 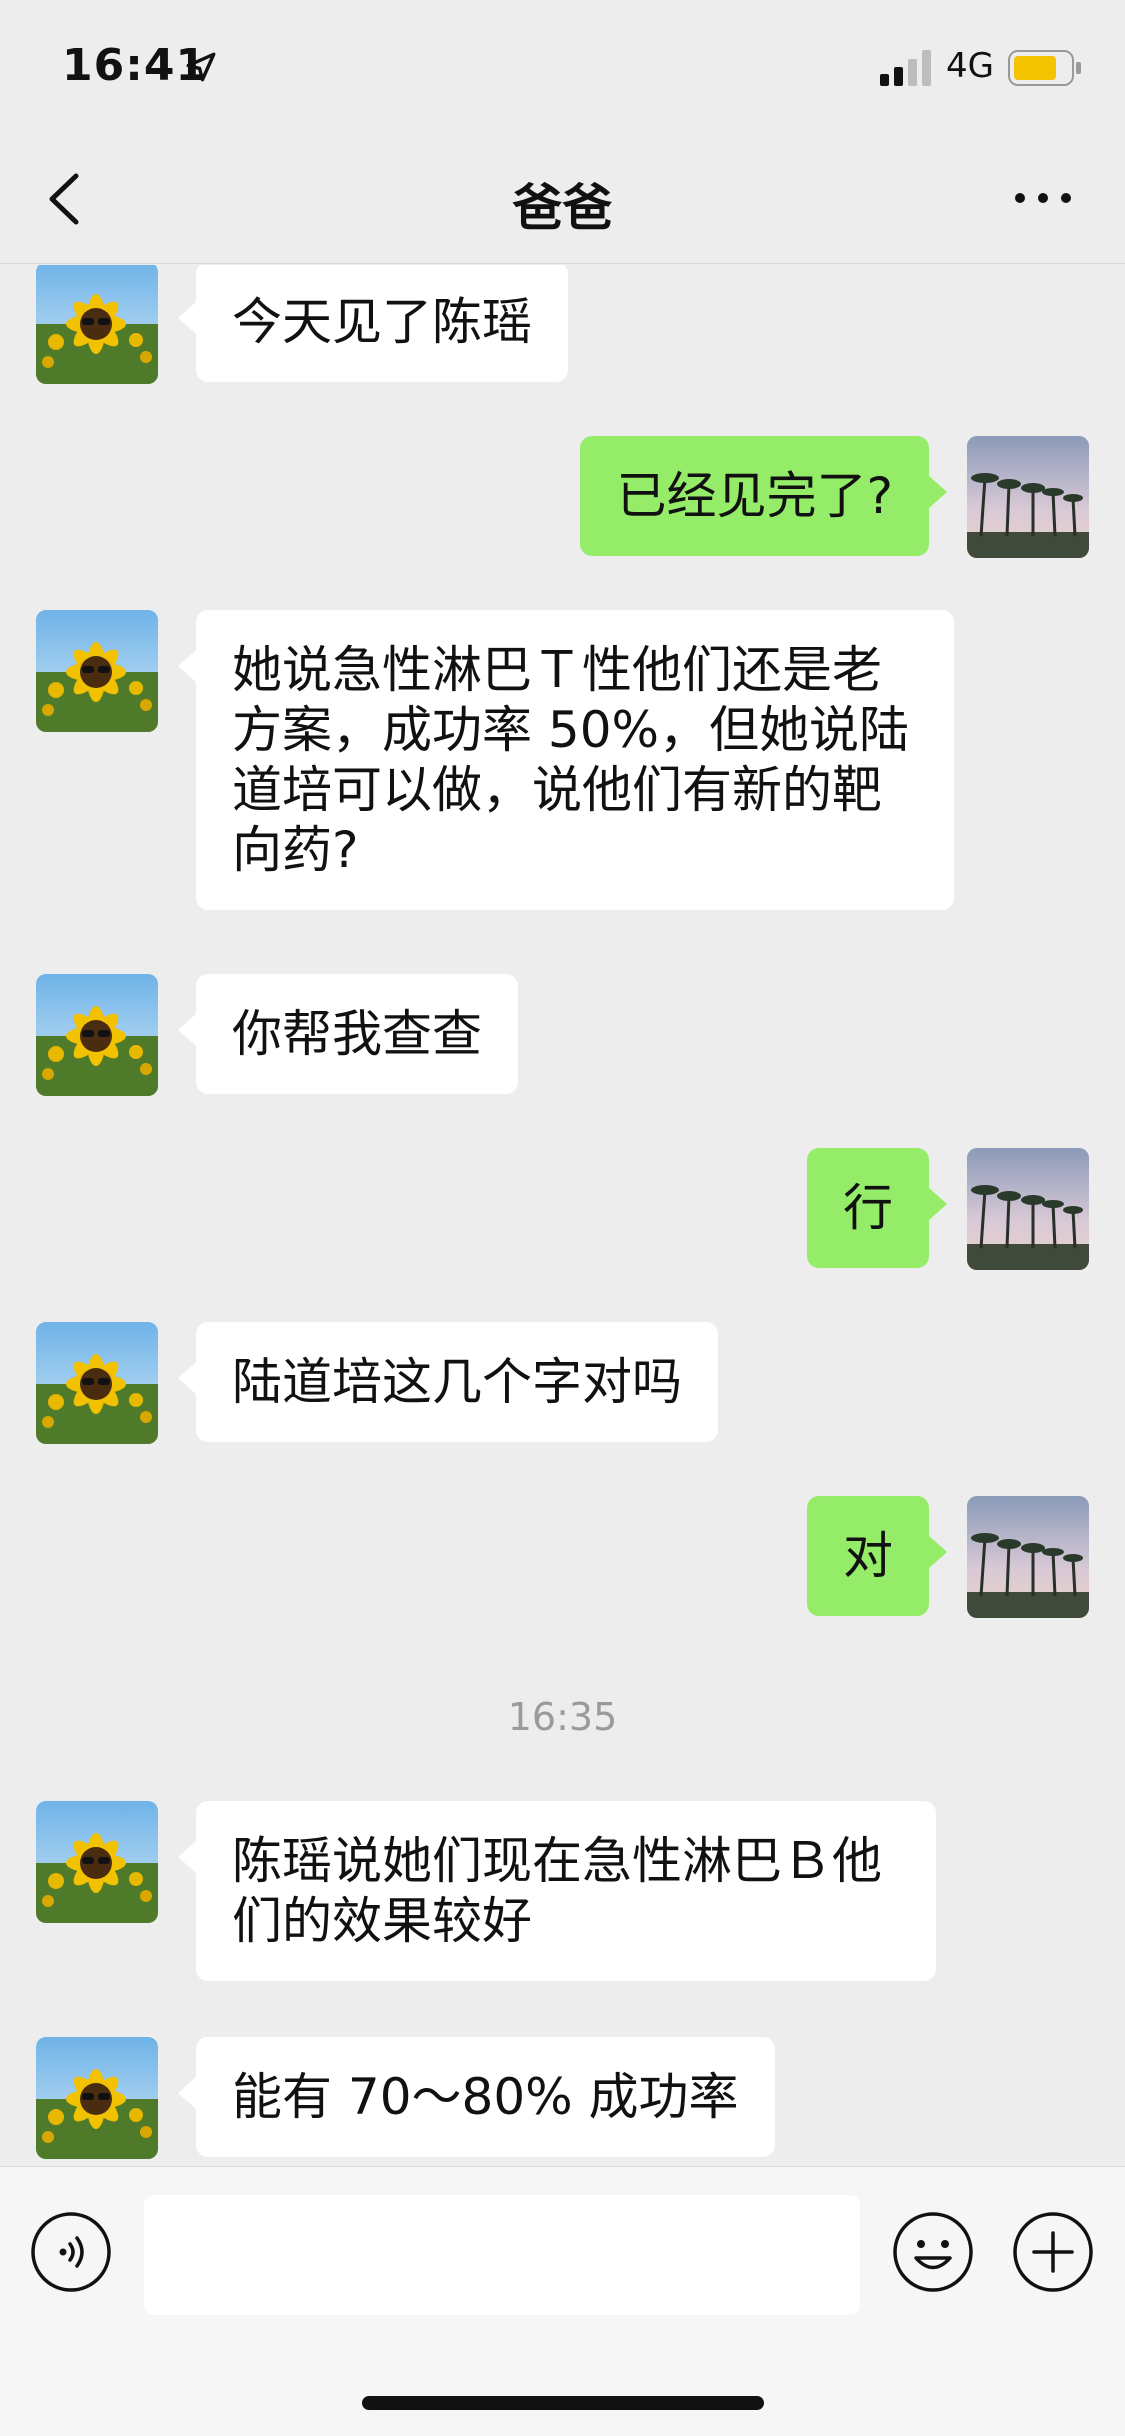 I want to click on message-bubble-incoming: 陈瑶说她们现在急性淋巴Ｂ他 们的效果较好, so click(x=557, y=1891).